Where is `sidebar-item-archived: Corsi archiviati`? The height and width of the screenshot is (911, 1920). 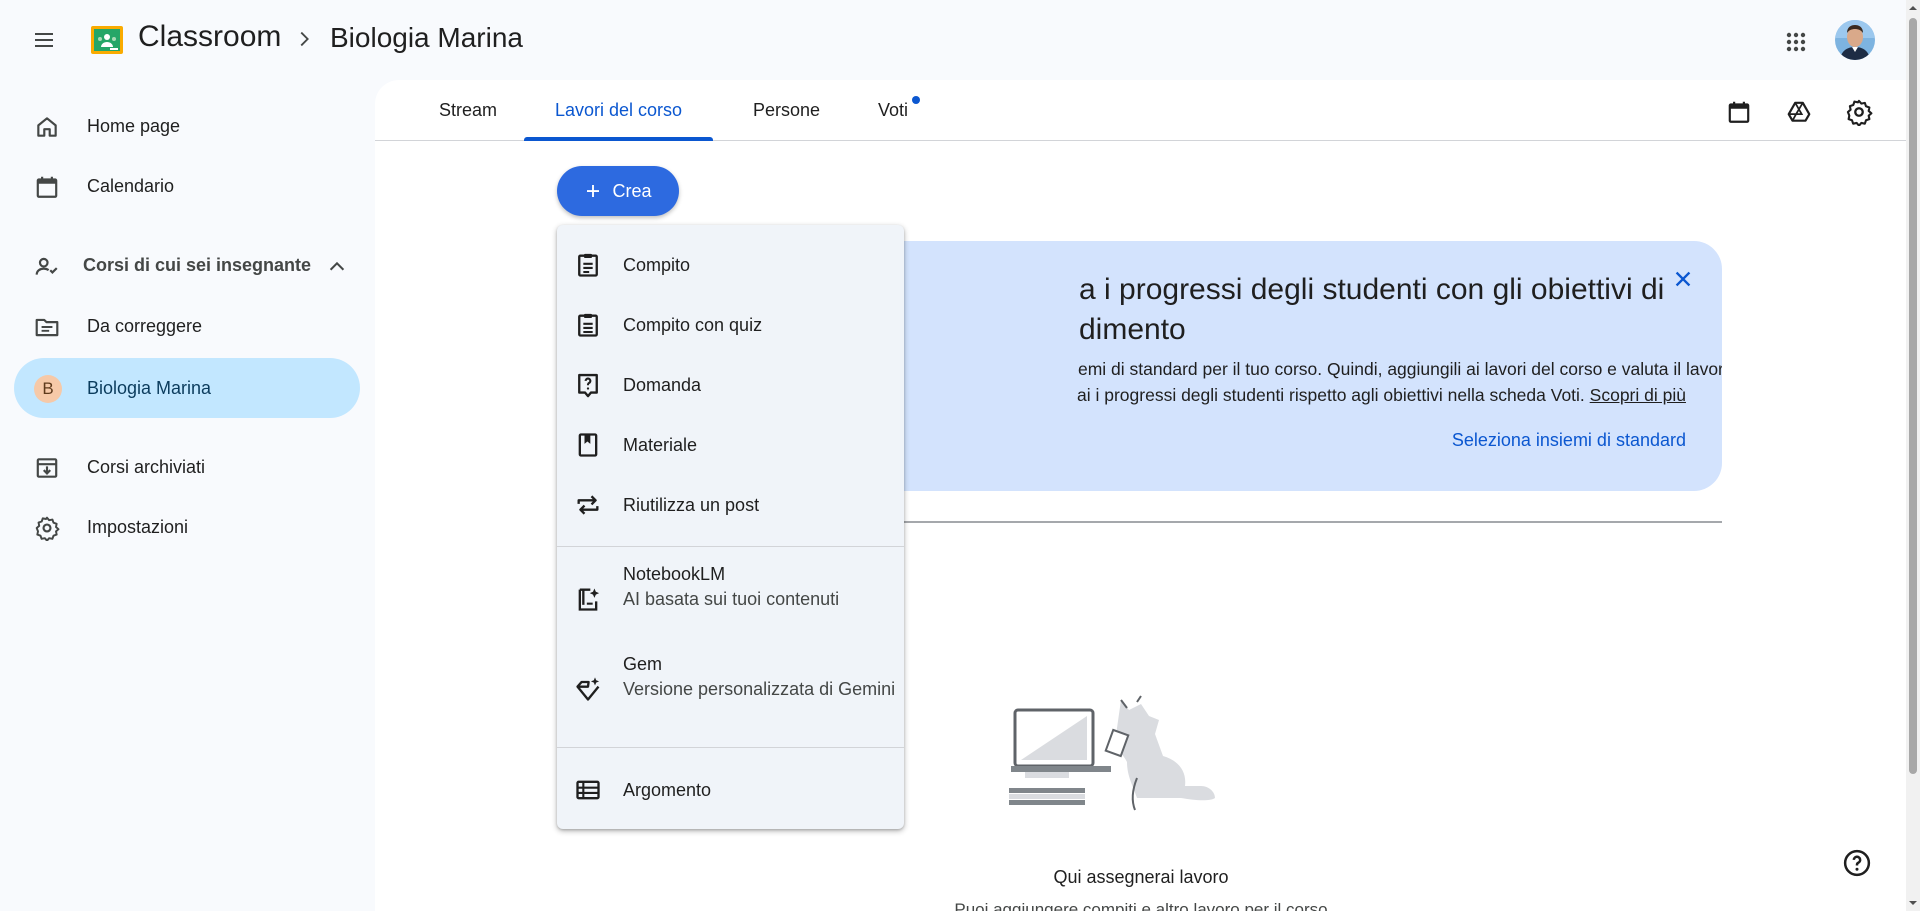 sidebar-item-archived: Corsi archiviati is located at coordinates (187, 467).